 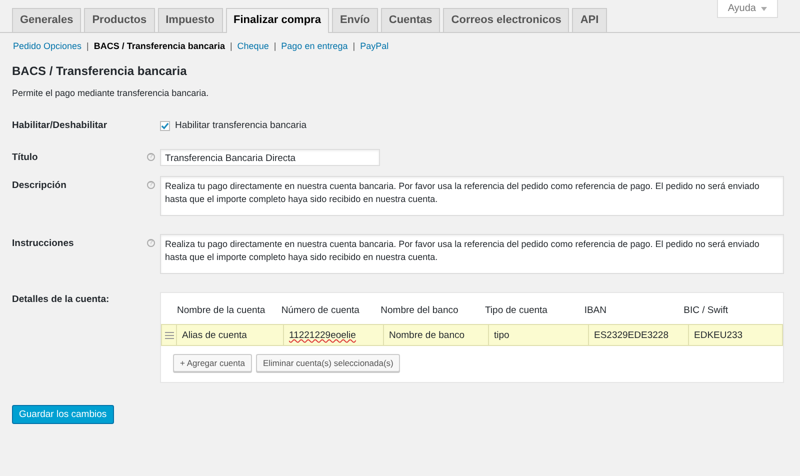 What do you see at coordinates (229, 335) in the screenshot?
I see `account-cell-input: Alias de cuenta` at bounding box center [229, 335].